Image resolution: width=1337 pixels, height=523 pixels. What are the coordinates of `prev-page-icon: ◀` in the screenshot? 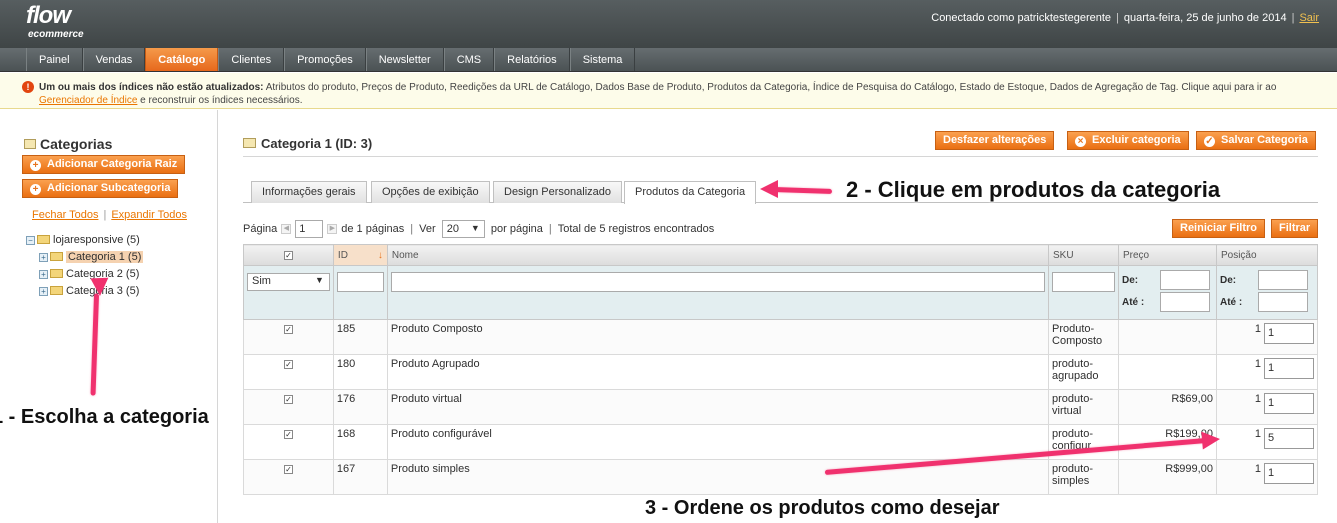 It's located at (286, 229).